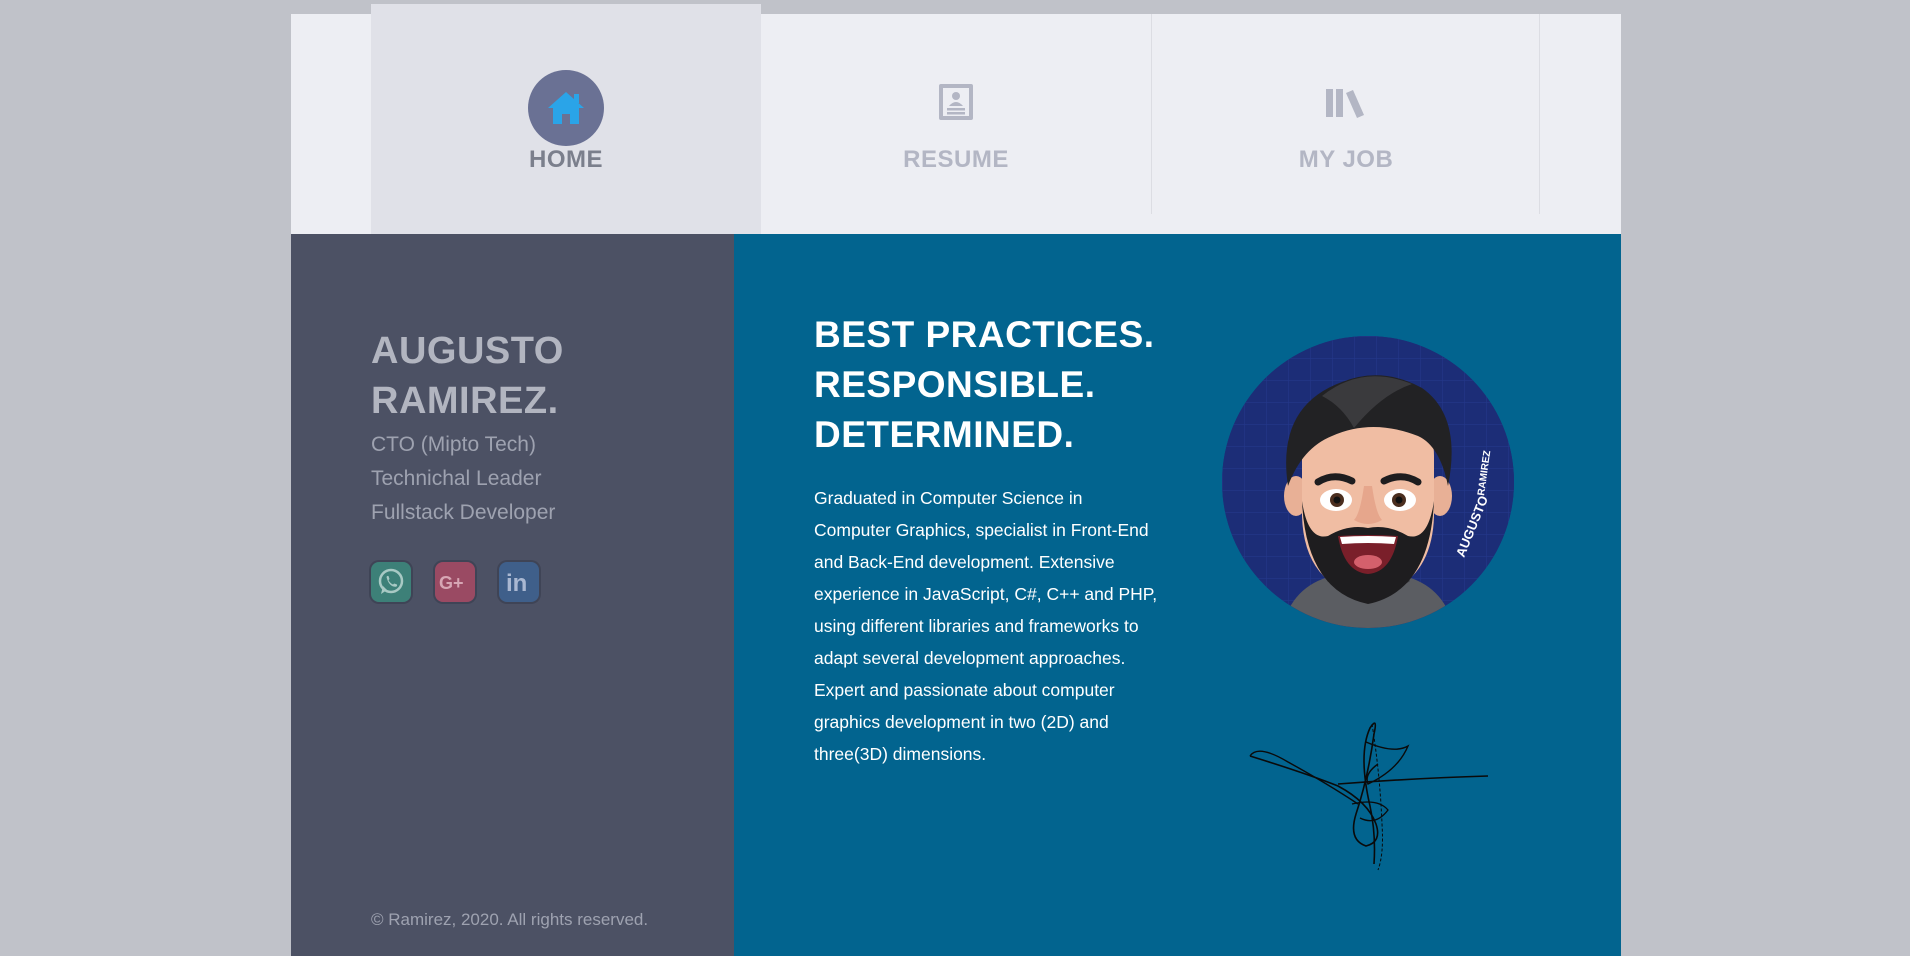 The image size is (1910, 956). I want to click on whatsapp-icon, so click(391, 581).